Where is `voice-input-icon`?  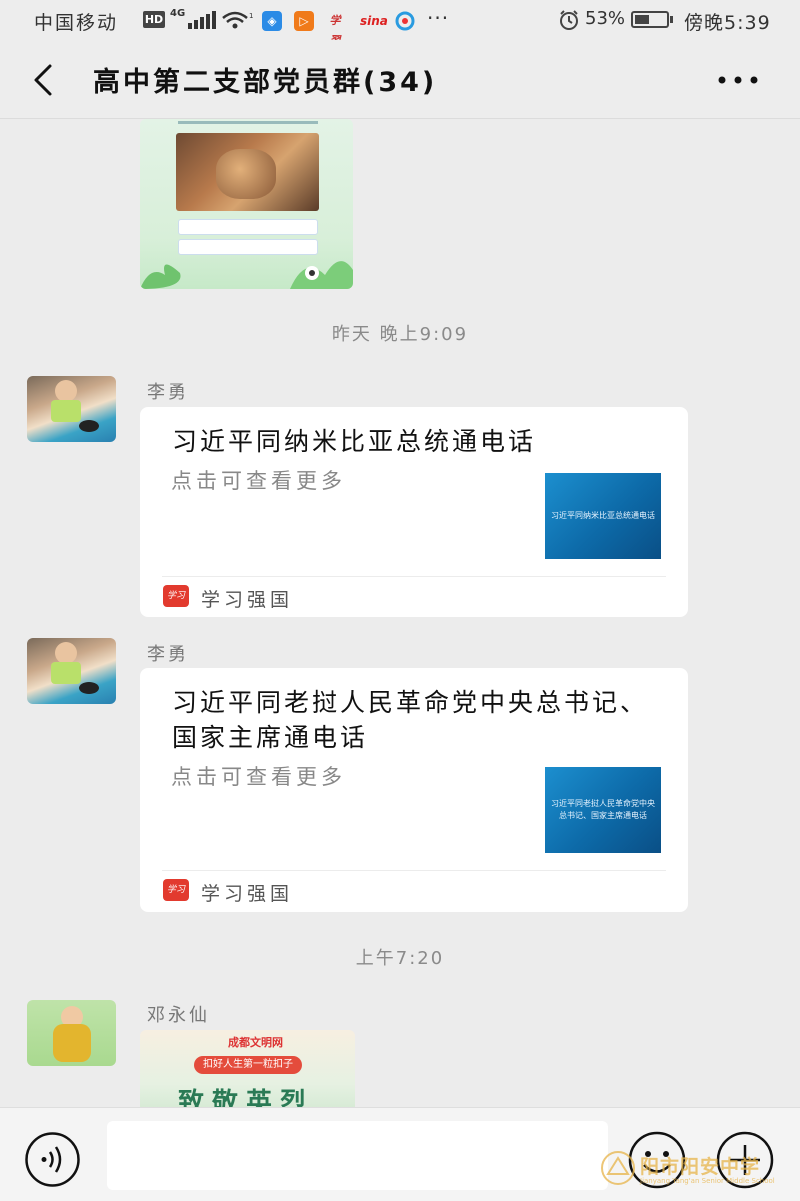 voice-input-icon is located at coordinates (52, 1159).